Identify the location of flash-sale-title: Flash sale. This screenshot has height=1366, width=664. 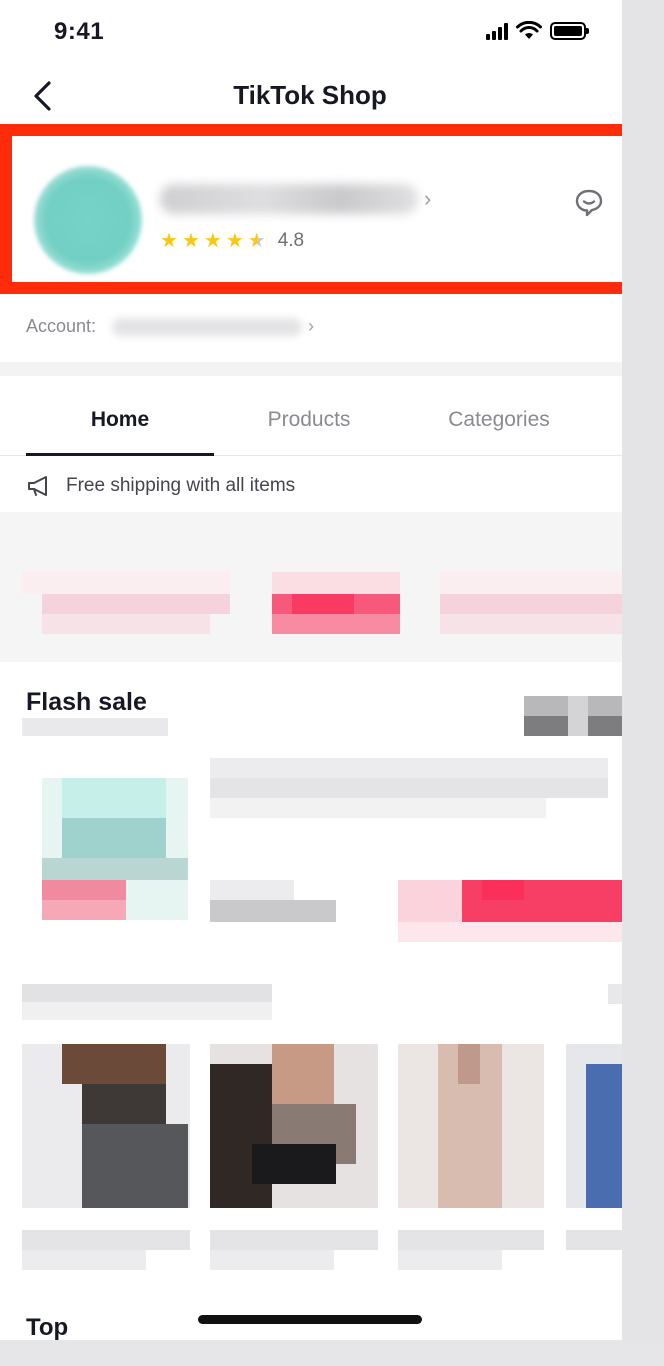
(86, 702).